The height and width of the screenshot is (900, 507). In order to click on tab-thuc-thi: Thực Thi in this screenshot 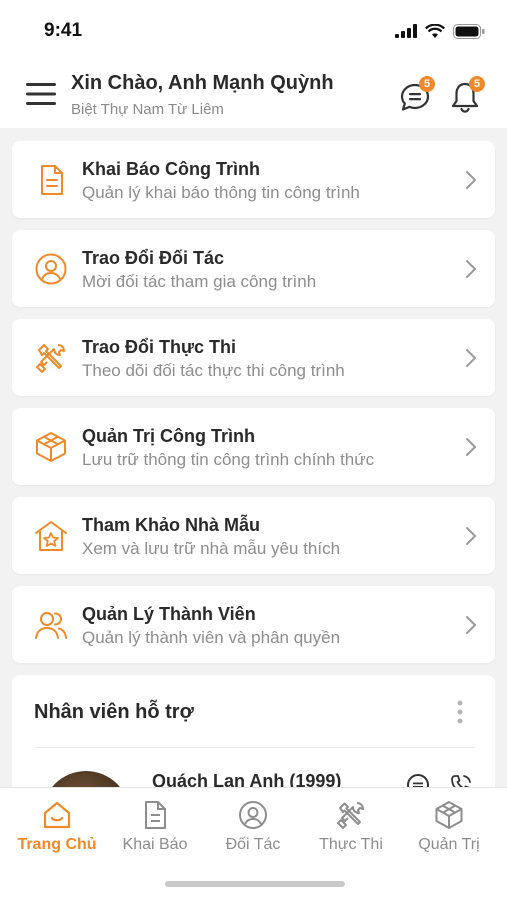, I will do `click(351, 827)`.